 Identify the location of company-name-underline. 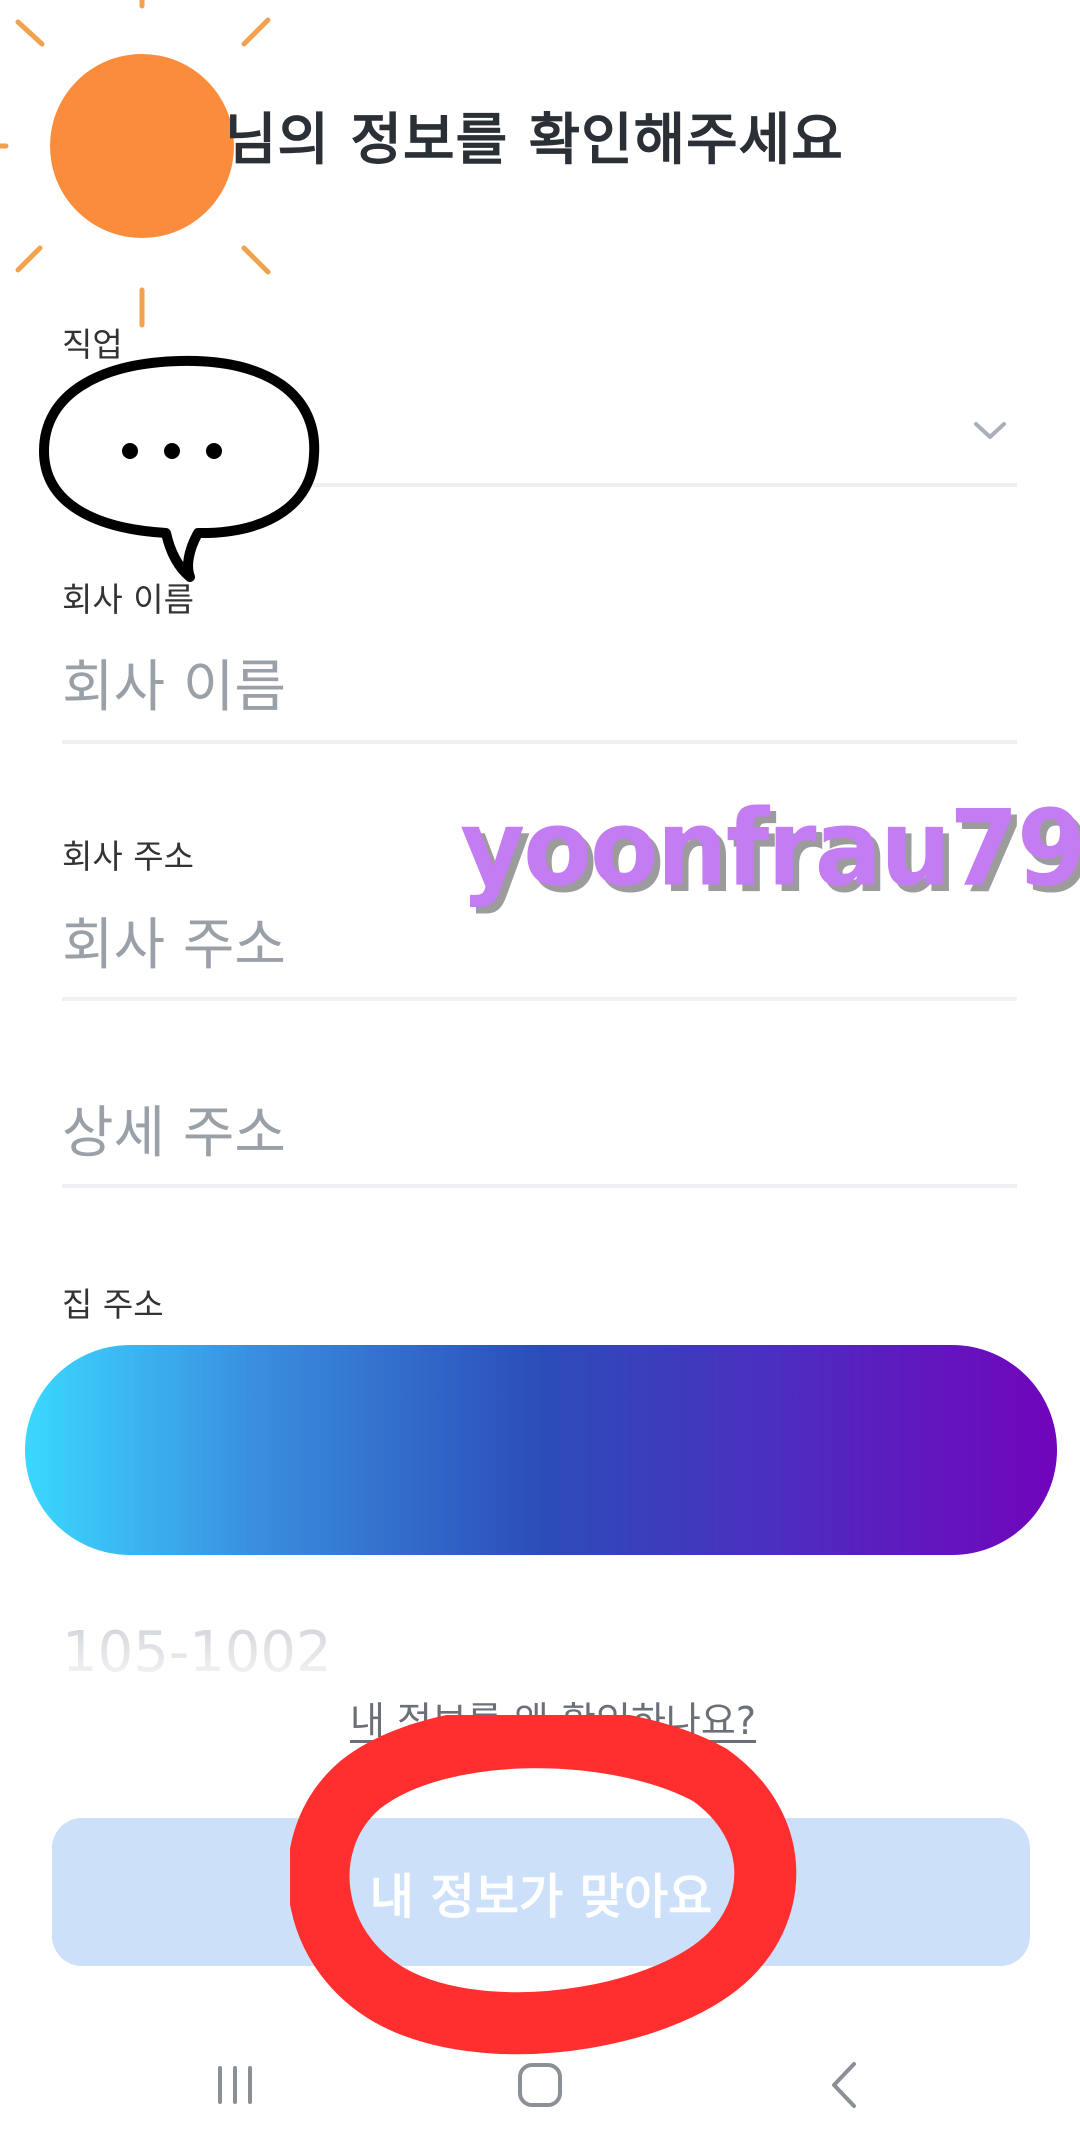
(539, 742).